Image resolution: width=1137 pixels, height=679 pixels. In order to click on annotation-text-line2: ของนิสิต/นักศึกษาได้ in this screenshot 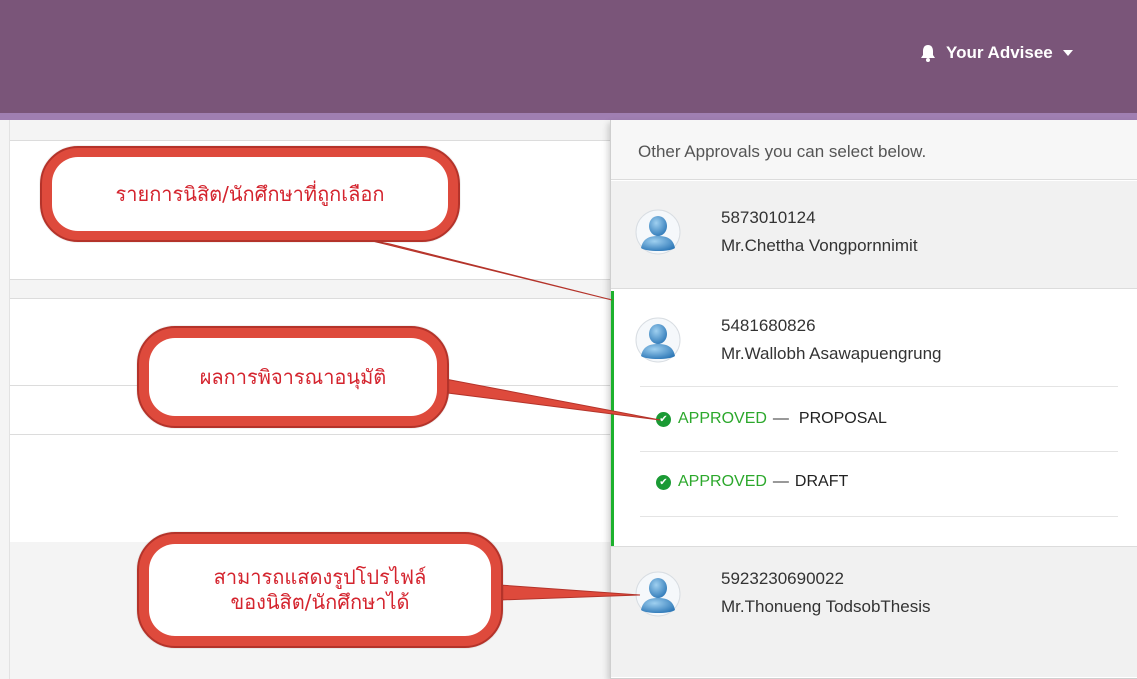, I will do `click(320, 602)`.